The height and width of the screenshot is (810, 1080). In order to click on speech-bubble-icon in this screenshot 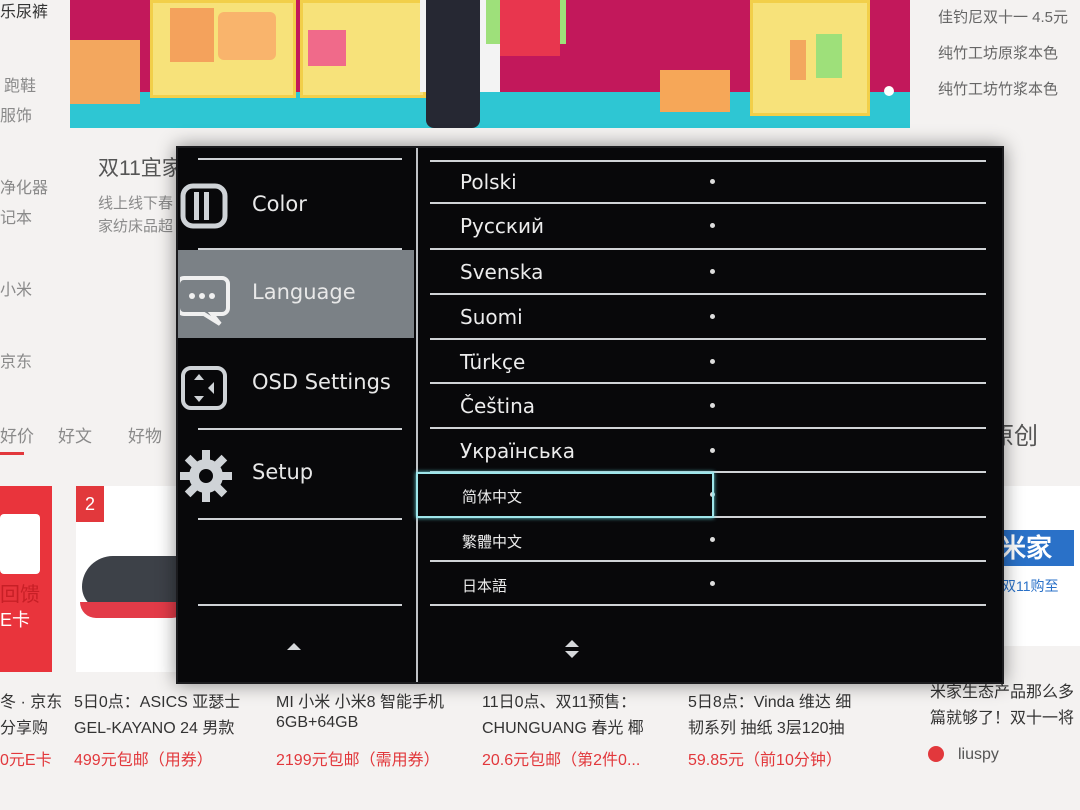, I will do `click(204, 297)`.